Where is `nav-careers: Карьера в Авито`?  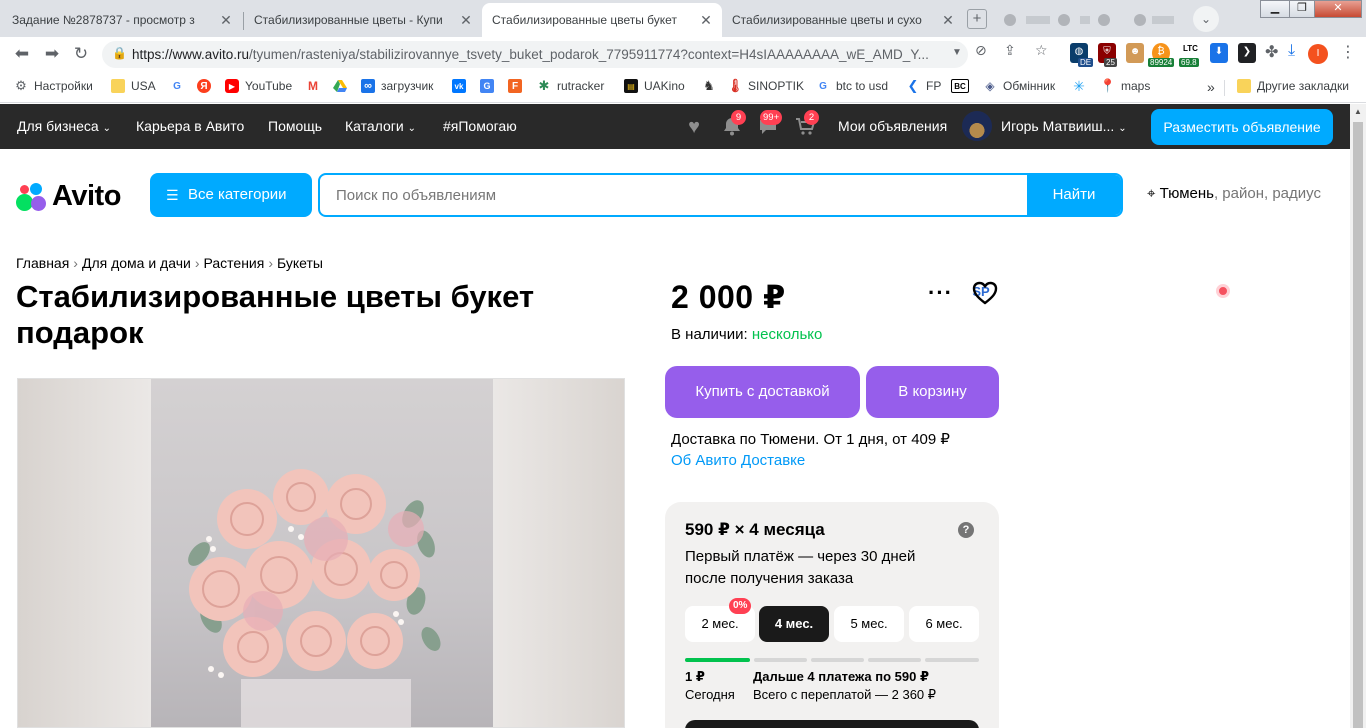 nav-careers: Карьера в Авито is located at coordinates (190, 126).